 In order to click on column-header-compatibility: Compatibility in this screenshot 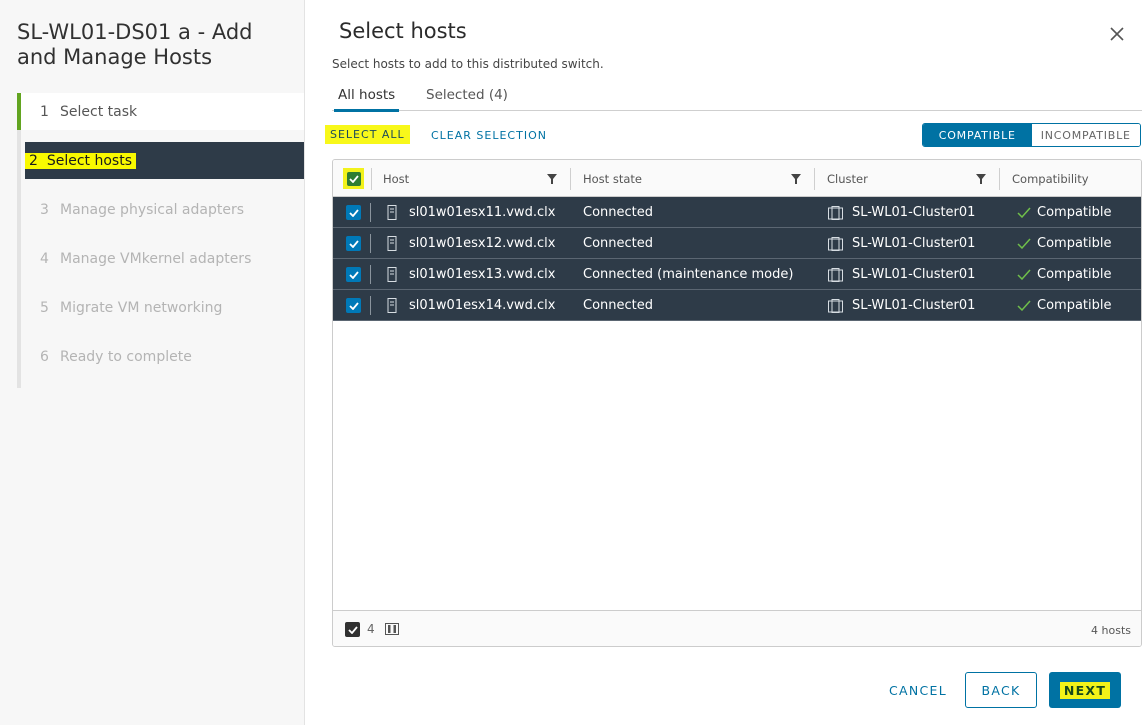, I will do `click(1050, 178)`.